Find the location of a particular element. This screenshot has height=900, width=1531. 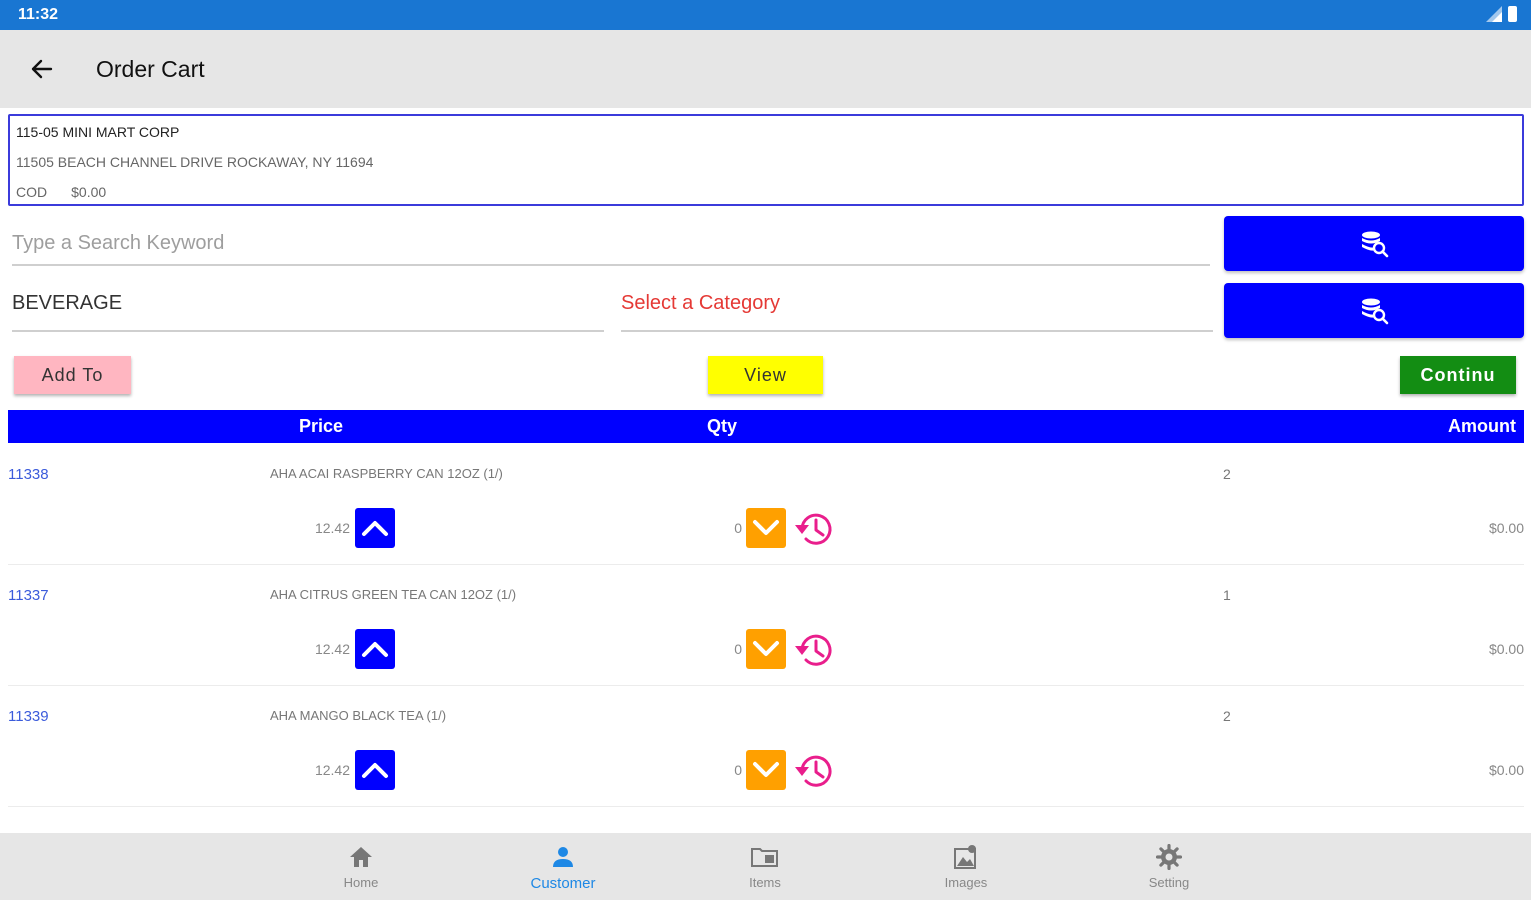

customer-name: 115-05 MINI MART CORP is located at coordinates (98, 132).